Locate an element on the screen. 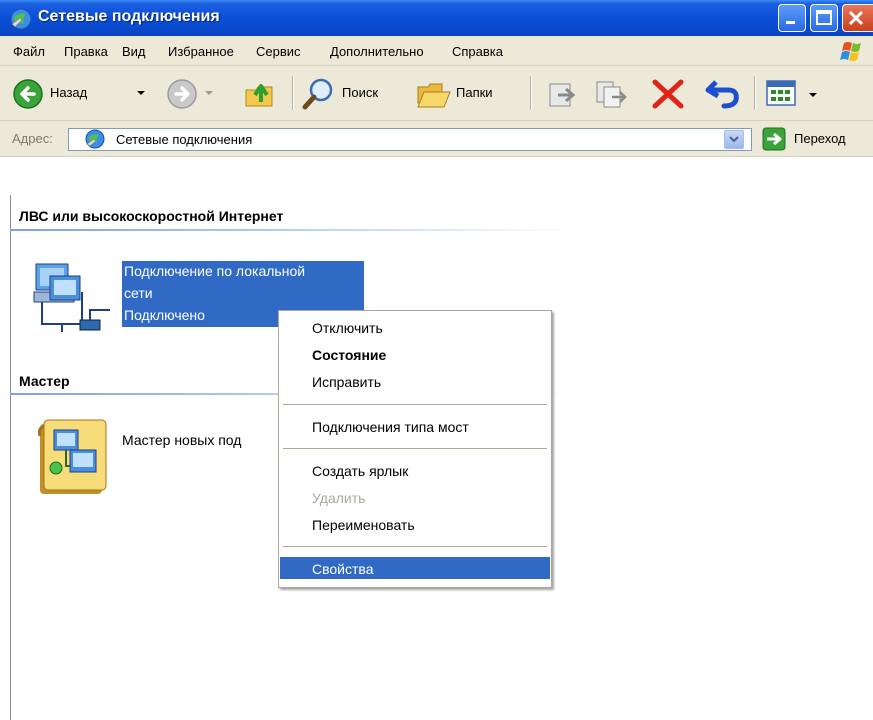 The height and width of the screenshot is (720, 873). lan-connection-icon is located at coordinates (73, 300).